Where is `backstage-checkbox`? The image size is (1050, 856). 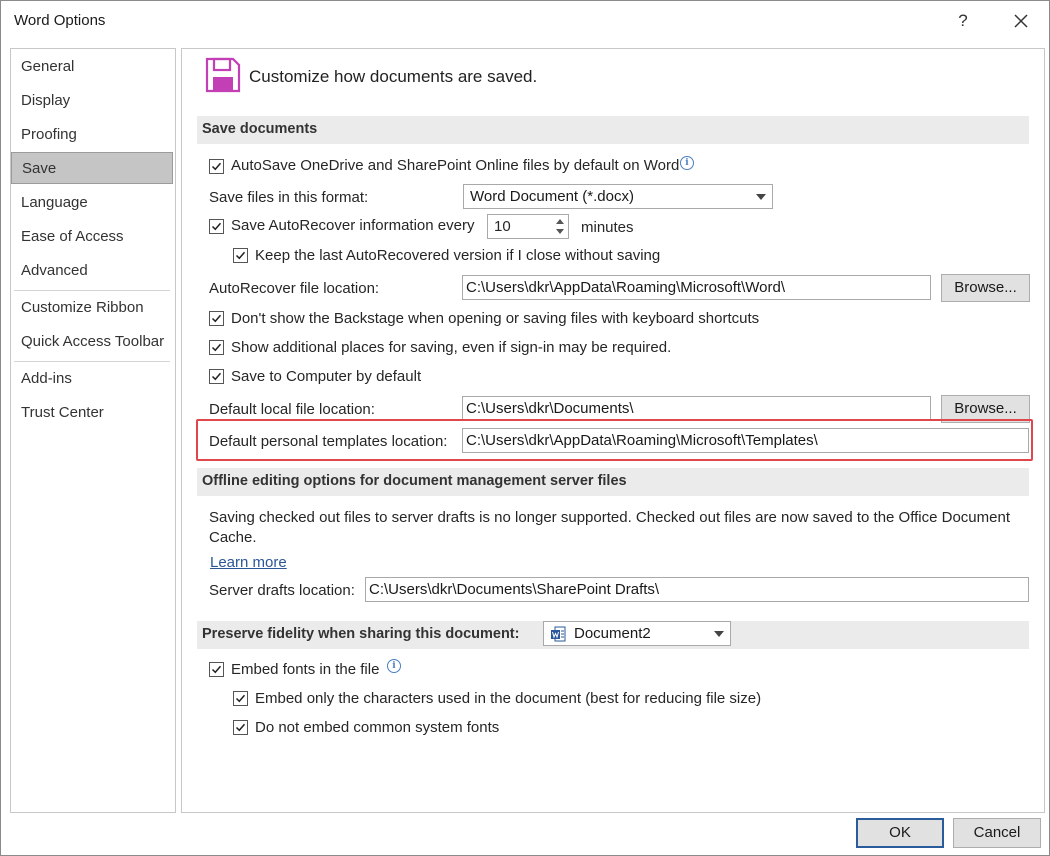 backstage-checkbox is located at coordinates (216, 318).